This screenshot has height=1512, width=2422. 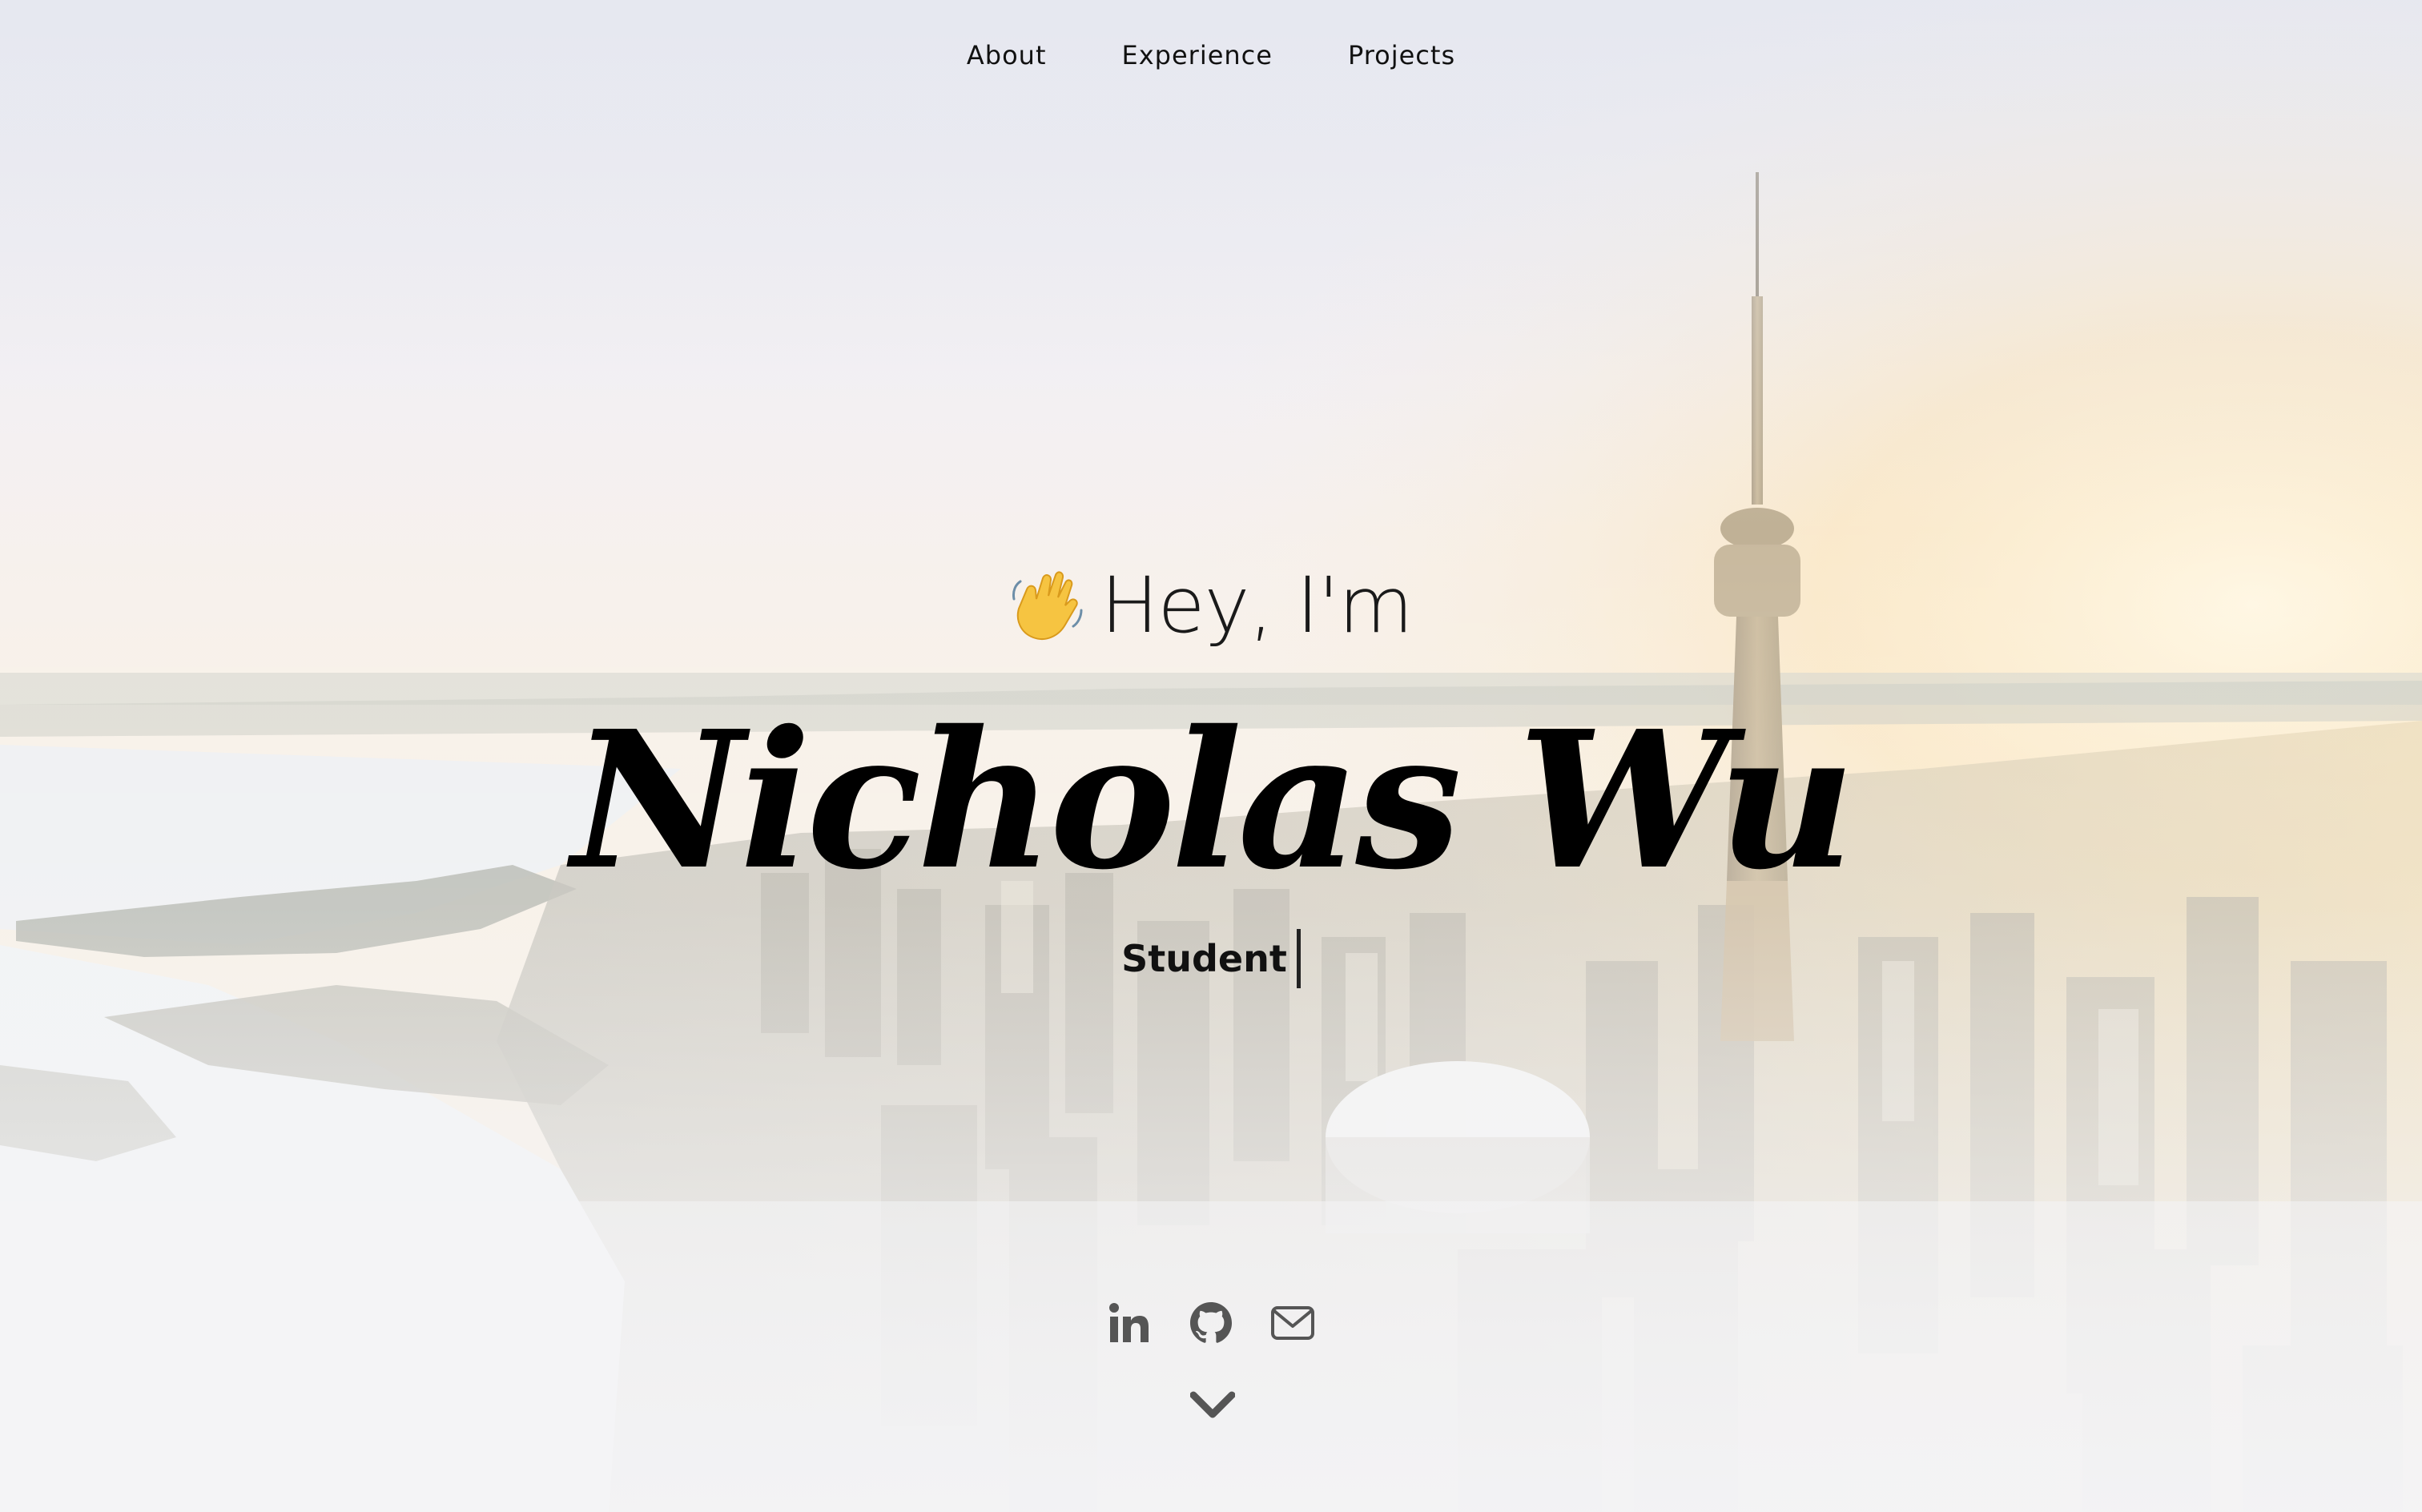 I want to click on mail-icon, so click(x=1293, y=1323).